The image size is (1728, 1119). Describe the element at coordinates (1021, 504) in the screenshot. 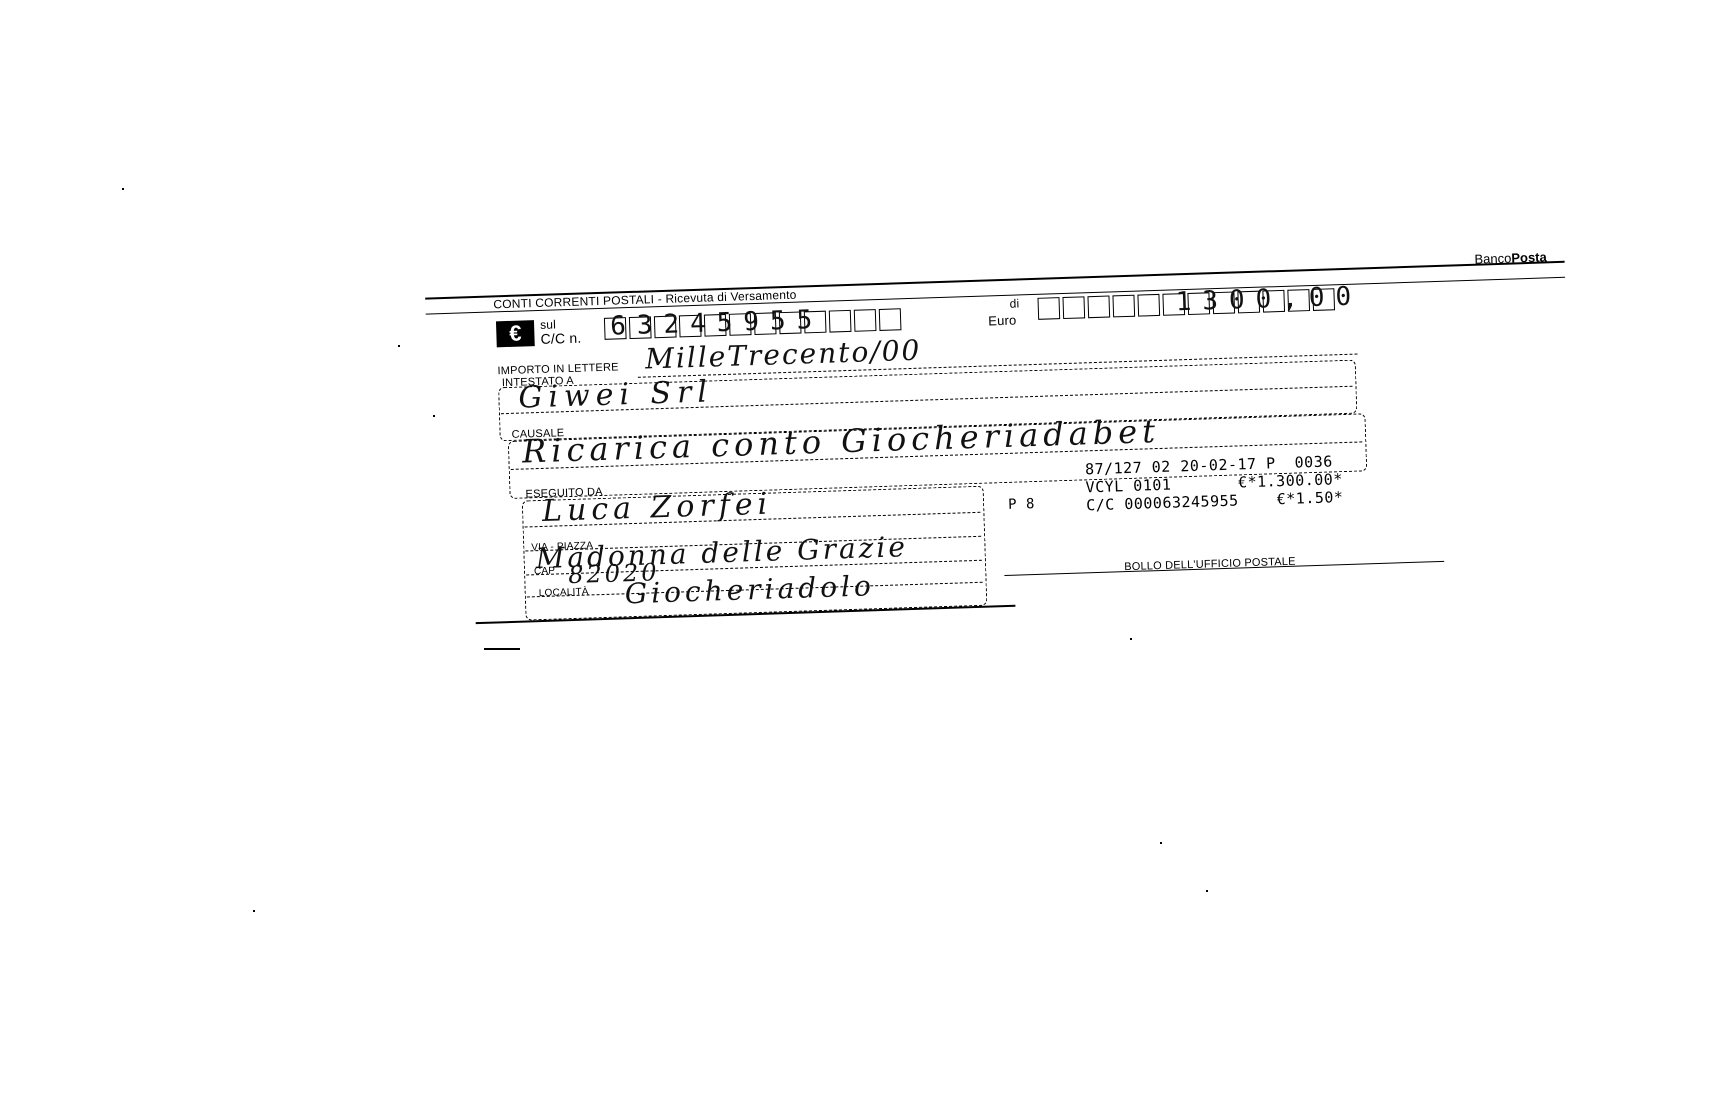

I see `p8-code: P 8` at that location.